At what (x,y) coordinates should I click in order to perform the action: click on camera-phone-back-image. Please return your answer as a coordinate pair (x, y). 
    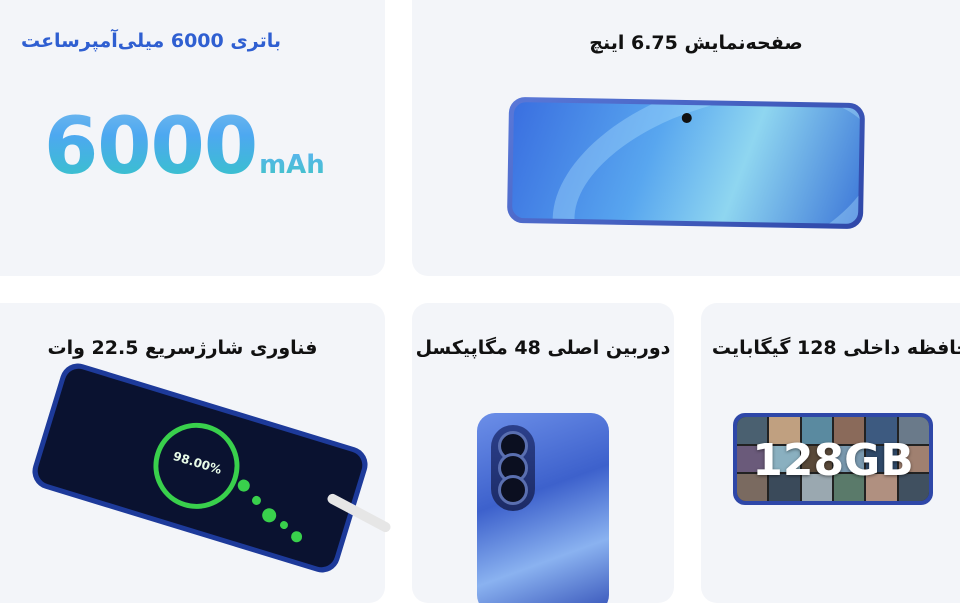
    Looking at the image, I should click on (543, 508).